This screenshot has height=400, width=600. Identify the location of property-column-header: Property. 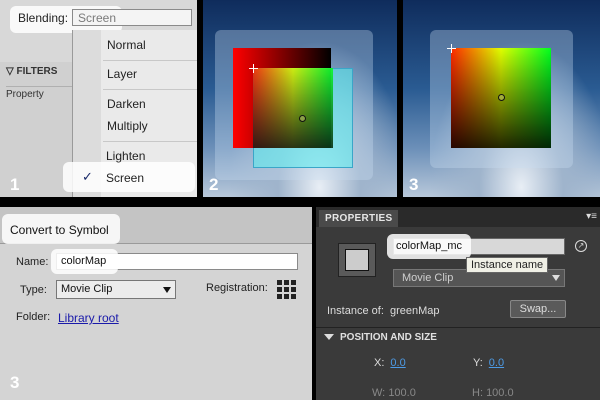
(39, 93).